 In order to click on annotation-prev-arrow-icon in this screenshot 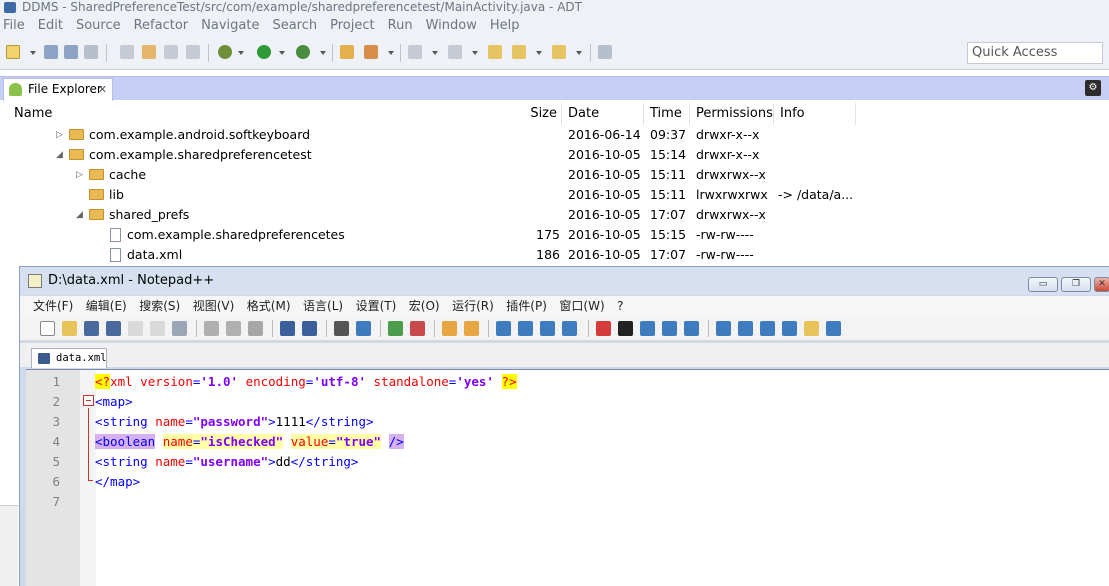, I will do `click(475, 53)`.